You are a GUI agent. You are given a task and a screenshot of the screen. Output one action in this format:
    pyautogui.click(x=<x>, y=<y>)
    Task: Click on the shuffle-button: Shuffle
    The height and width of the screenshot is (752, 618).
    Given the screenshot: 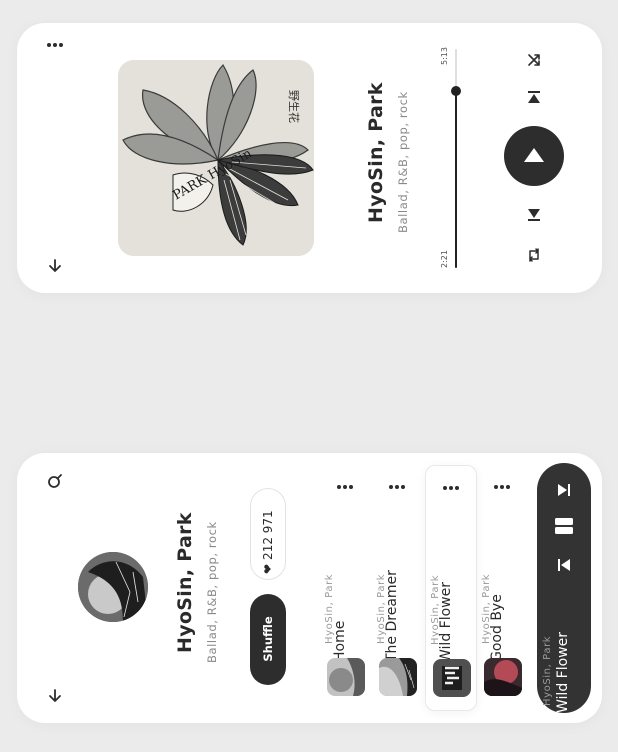 What is the action you would take?
    pyautogui.click(x=268, y=639)
    